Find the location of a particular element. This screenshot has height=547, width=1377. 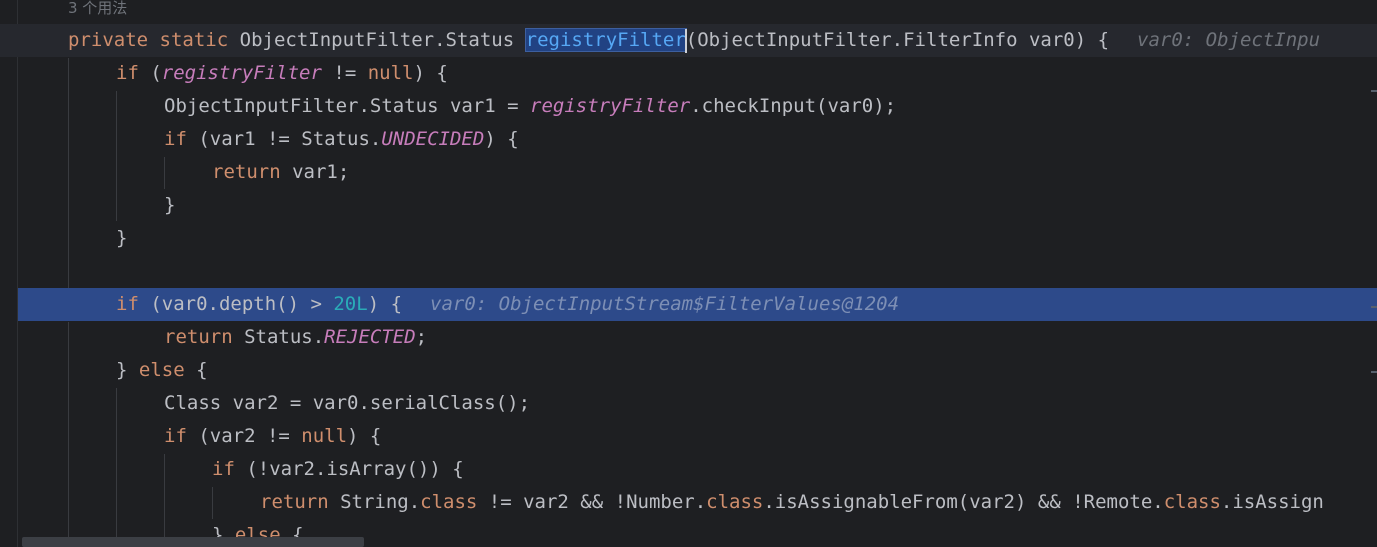

code-line: if (!var2.isArray()) { is located at coordinates (688, 469).